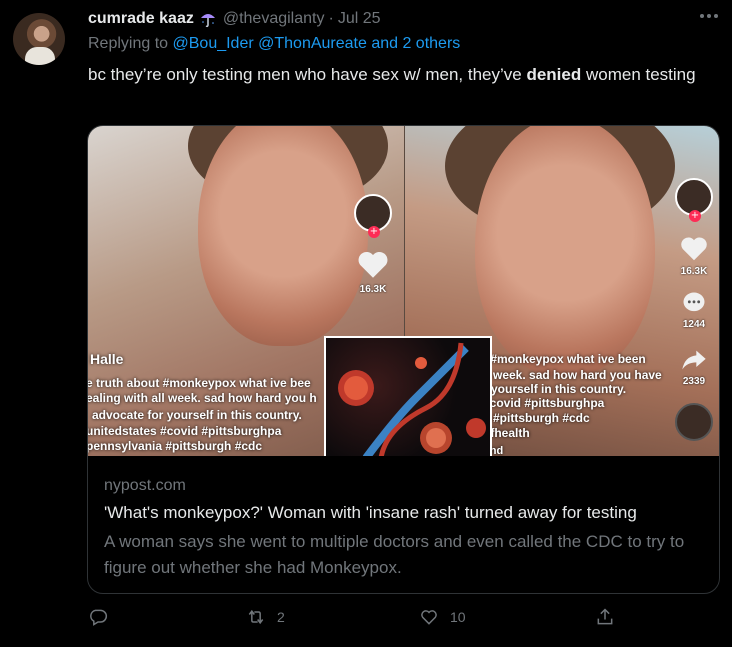 This screenshot has height=647, width=732. Describe the element at coordinates (128, 43) in the screenshot. I see `replying-prefix: Replying to` at that location.